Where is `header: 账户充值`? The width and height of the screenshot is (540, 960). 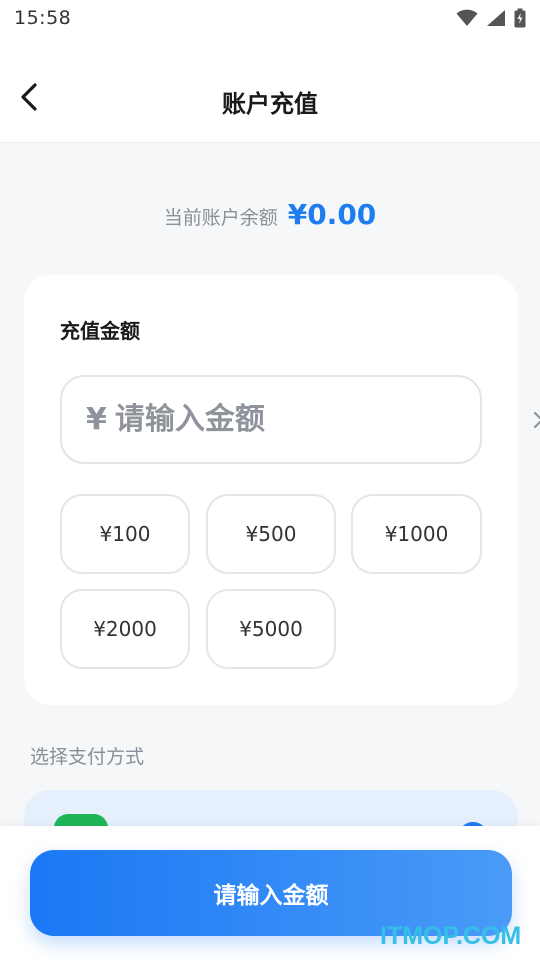
header: 账户充值 is located at coordinates (270, 89).